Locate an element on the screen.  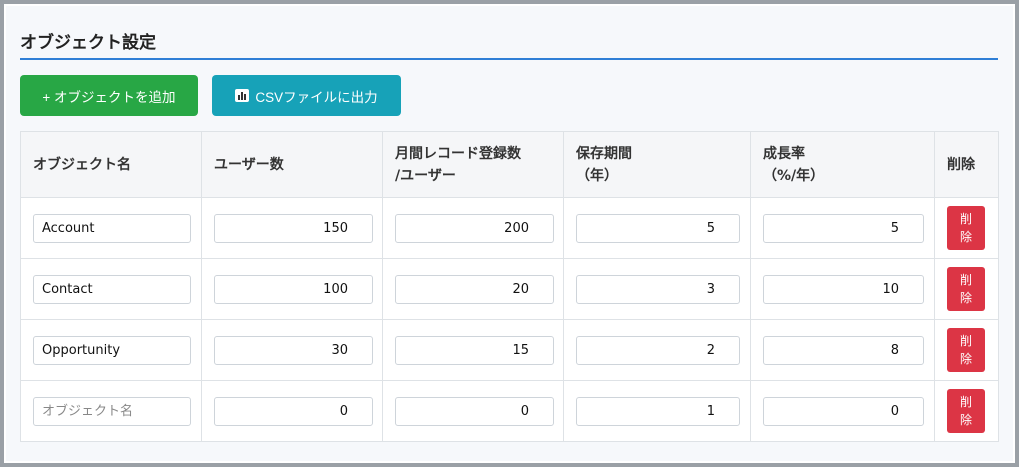
title-divider is located at coordinates (509, 59).